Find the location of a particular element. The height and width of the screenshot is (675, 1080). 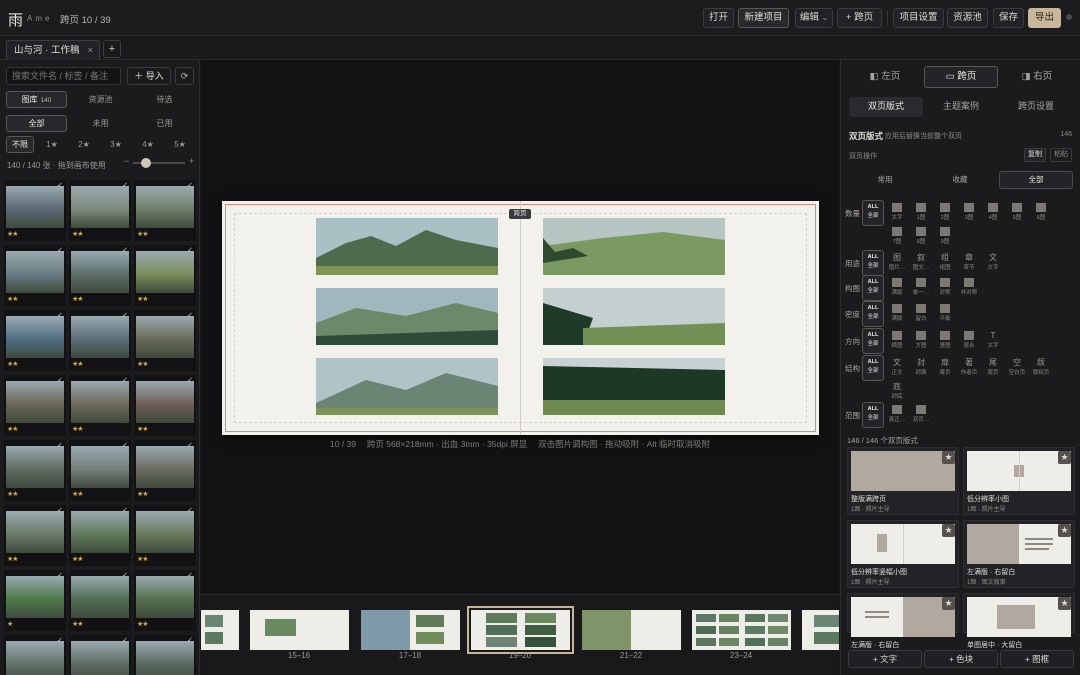

filter-option-dir-0: ALL 全部 is located at coordinates (873, 341).